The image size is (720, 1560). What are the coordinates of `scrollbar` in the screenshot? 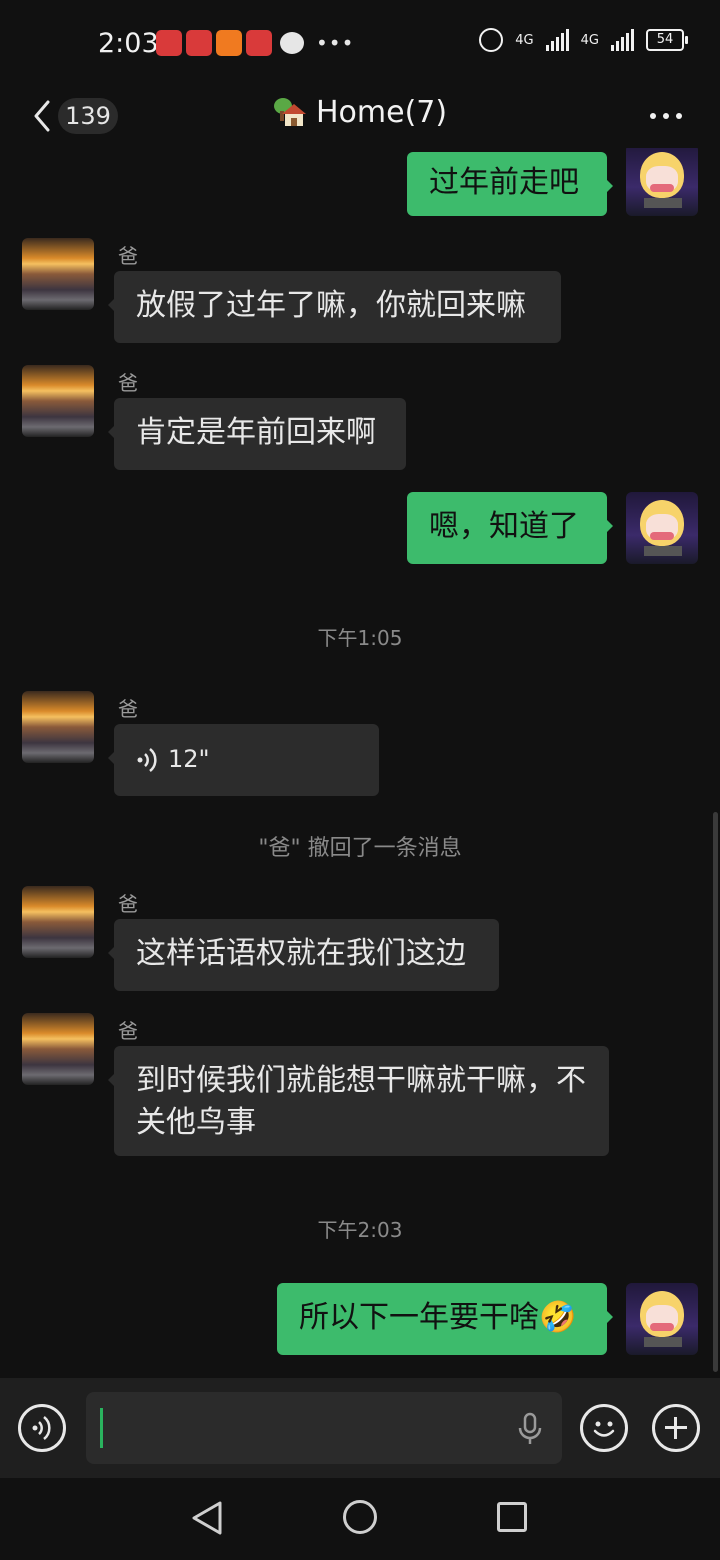 It's located at (715, 1092).